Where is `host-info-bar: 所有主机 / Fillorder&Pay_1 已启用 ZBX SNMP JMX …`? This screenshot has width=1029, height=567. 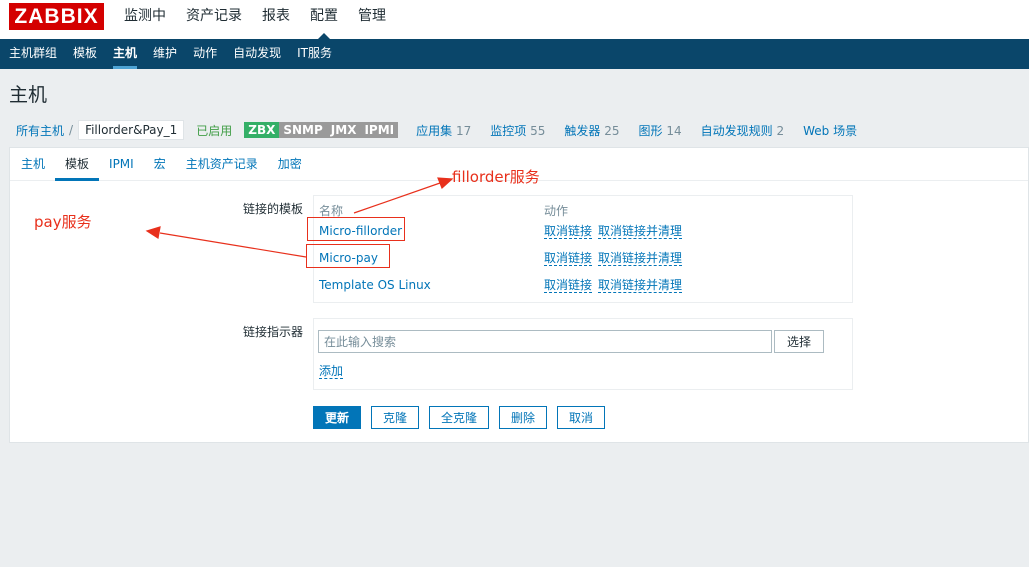
host-info-bar: 所有主机 / Fillorder&Pay_1 已启用 ZBX SNMP JMX … is located at coordinates (446, 130).